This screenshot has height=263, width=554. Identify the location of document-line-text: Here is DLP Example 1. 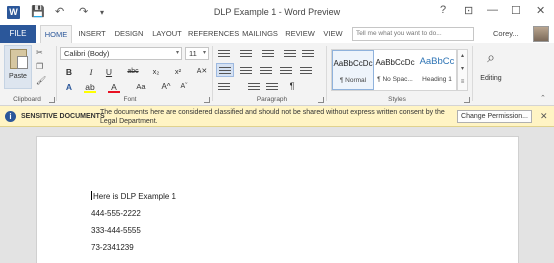
(134, 196).